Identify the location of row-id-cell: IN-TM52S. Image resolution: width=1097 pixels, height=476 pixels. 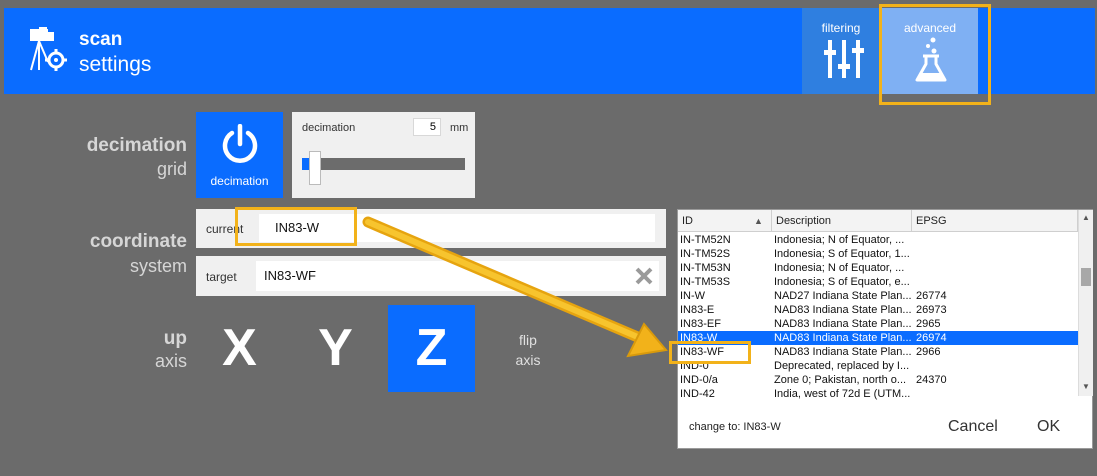
(705, 254).